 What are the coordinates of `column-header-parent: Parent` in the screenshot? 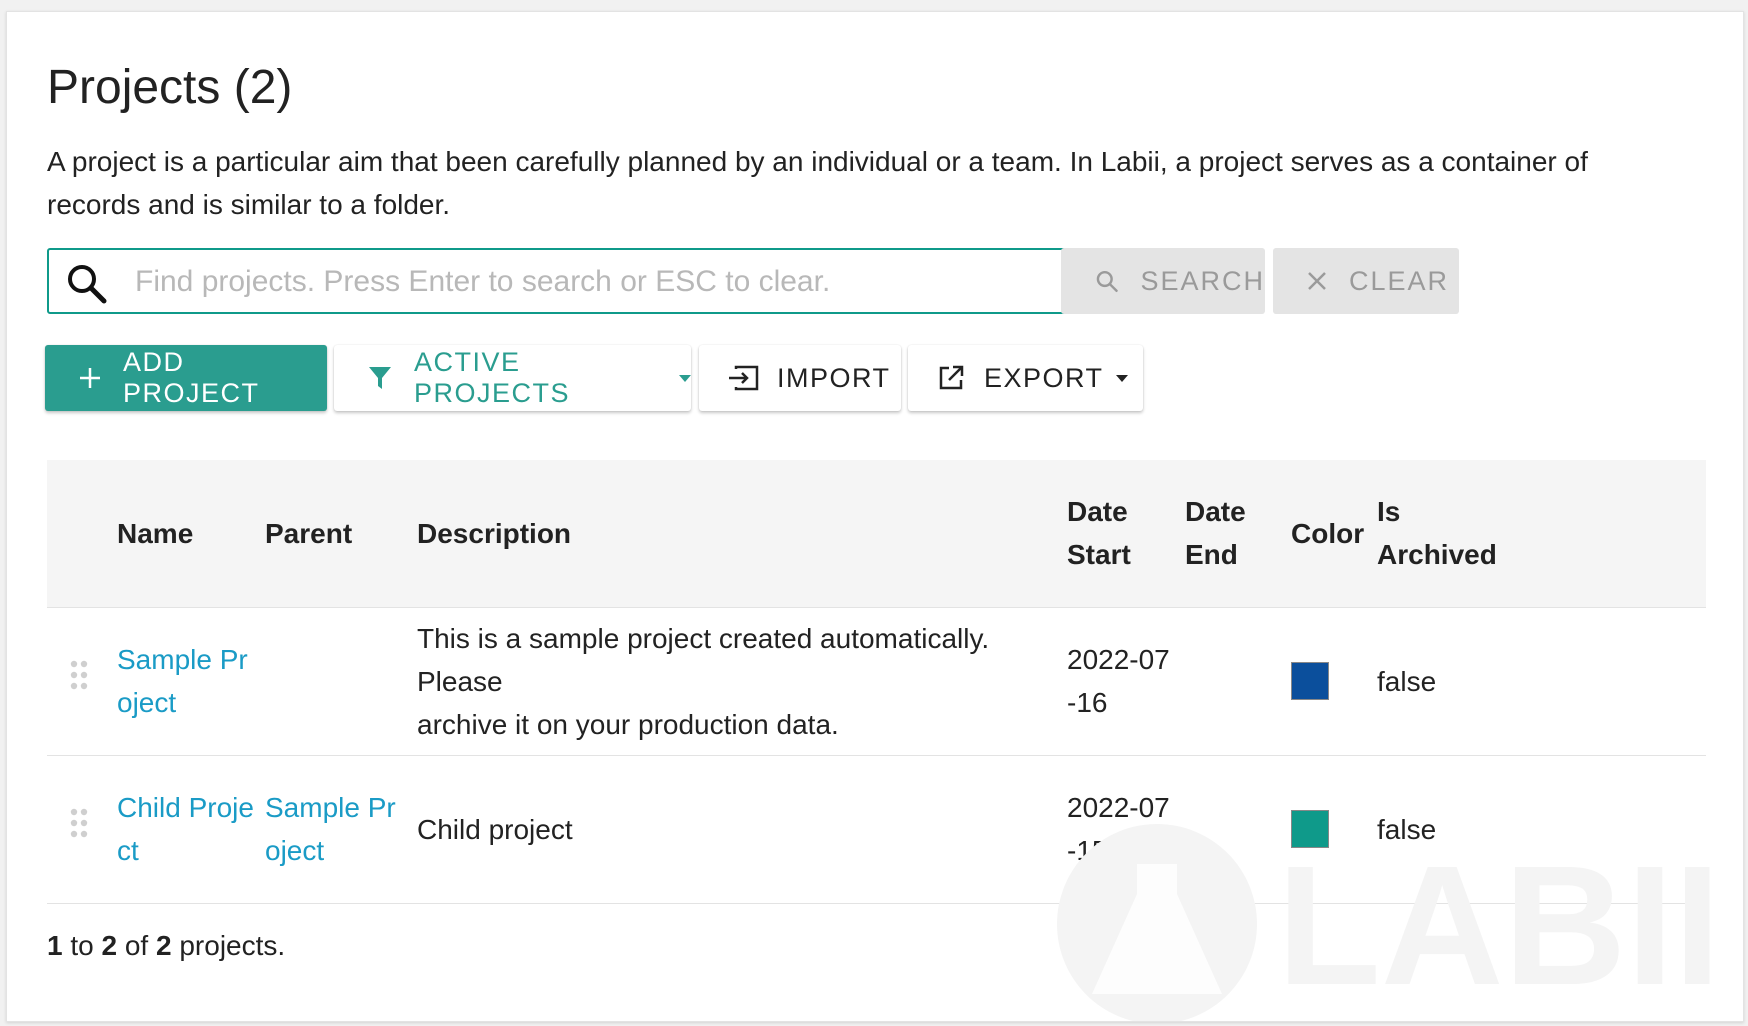 It's located at (341, 533).